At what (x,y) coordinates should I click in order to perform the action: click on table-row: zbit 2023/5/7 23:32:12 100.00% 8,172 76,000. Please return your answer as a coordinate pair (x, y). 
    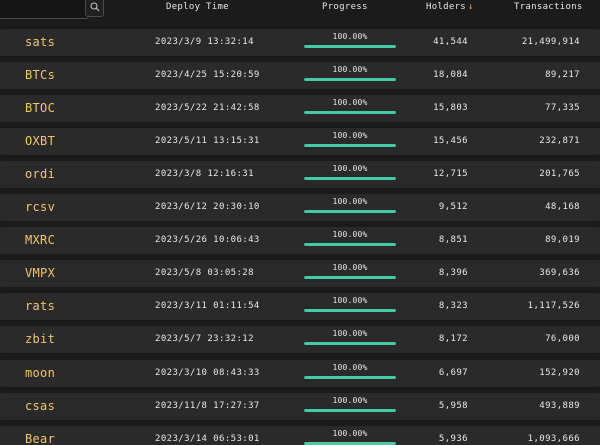
    Looking at the image, I should click on (300, 340).